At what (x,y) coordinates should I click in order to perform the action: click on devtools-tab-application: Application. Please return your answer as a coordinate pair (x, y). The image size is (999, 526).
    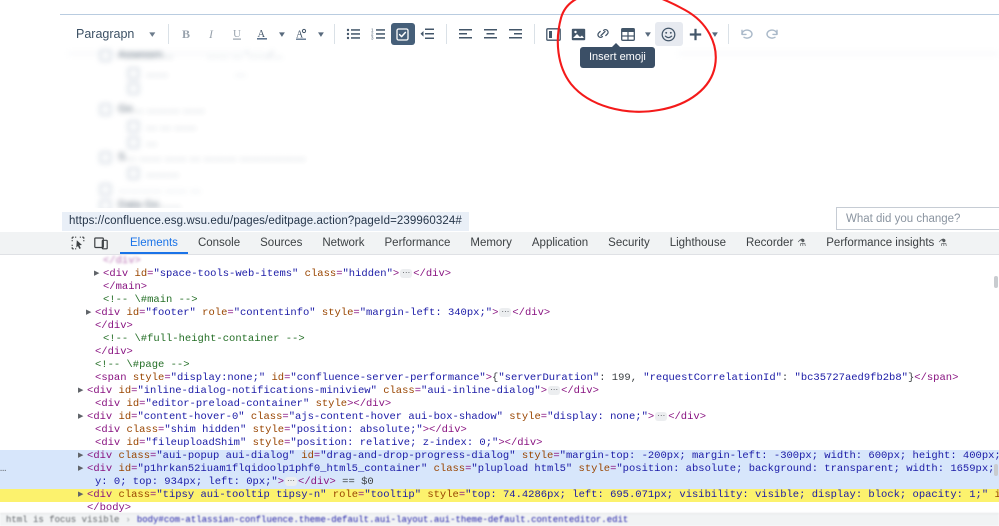
    Looking at the image, I should click on (560, 243).